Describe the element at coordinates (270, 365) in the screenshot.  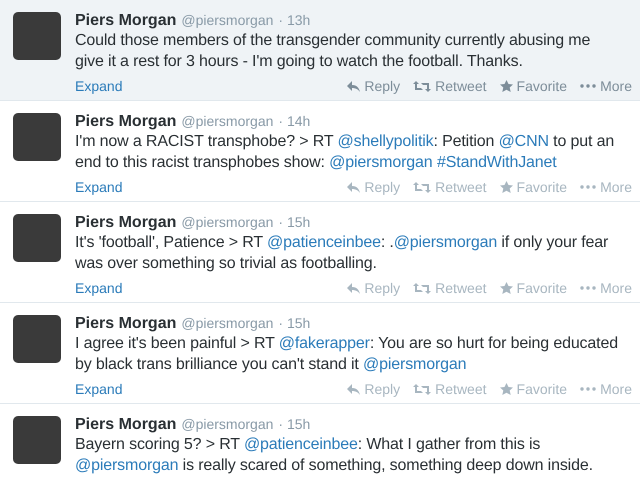
I see `tweet-text: by black trans brilliance you can't stand it @piersmorgan` at that location.